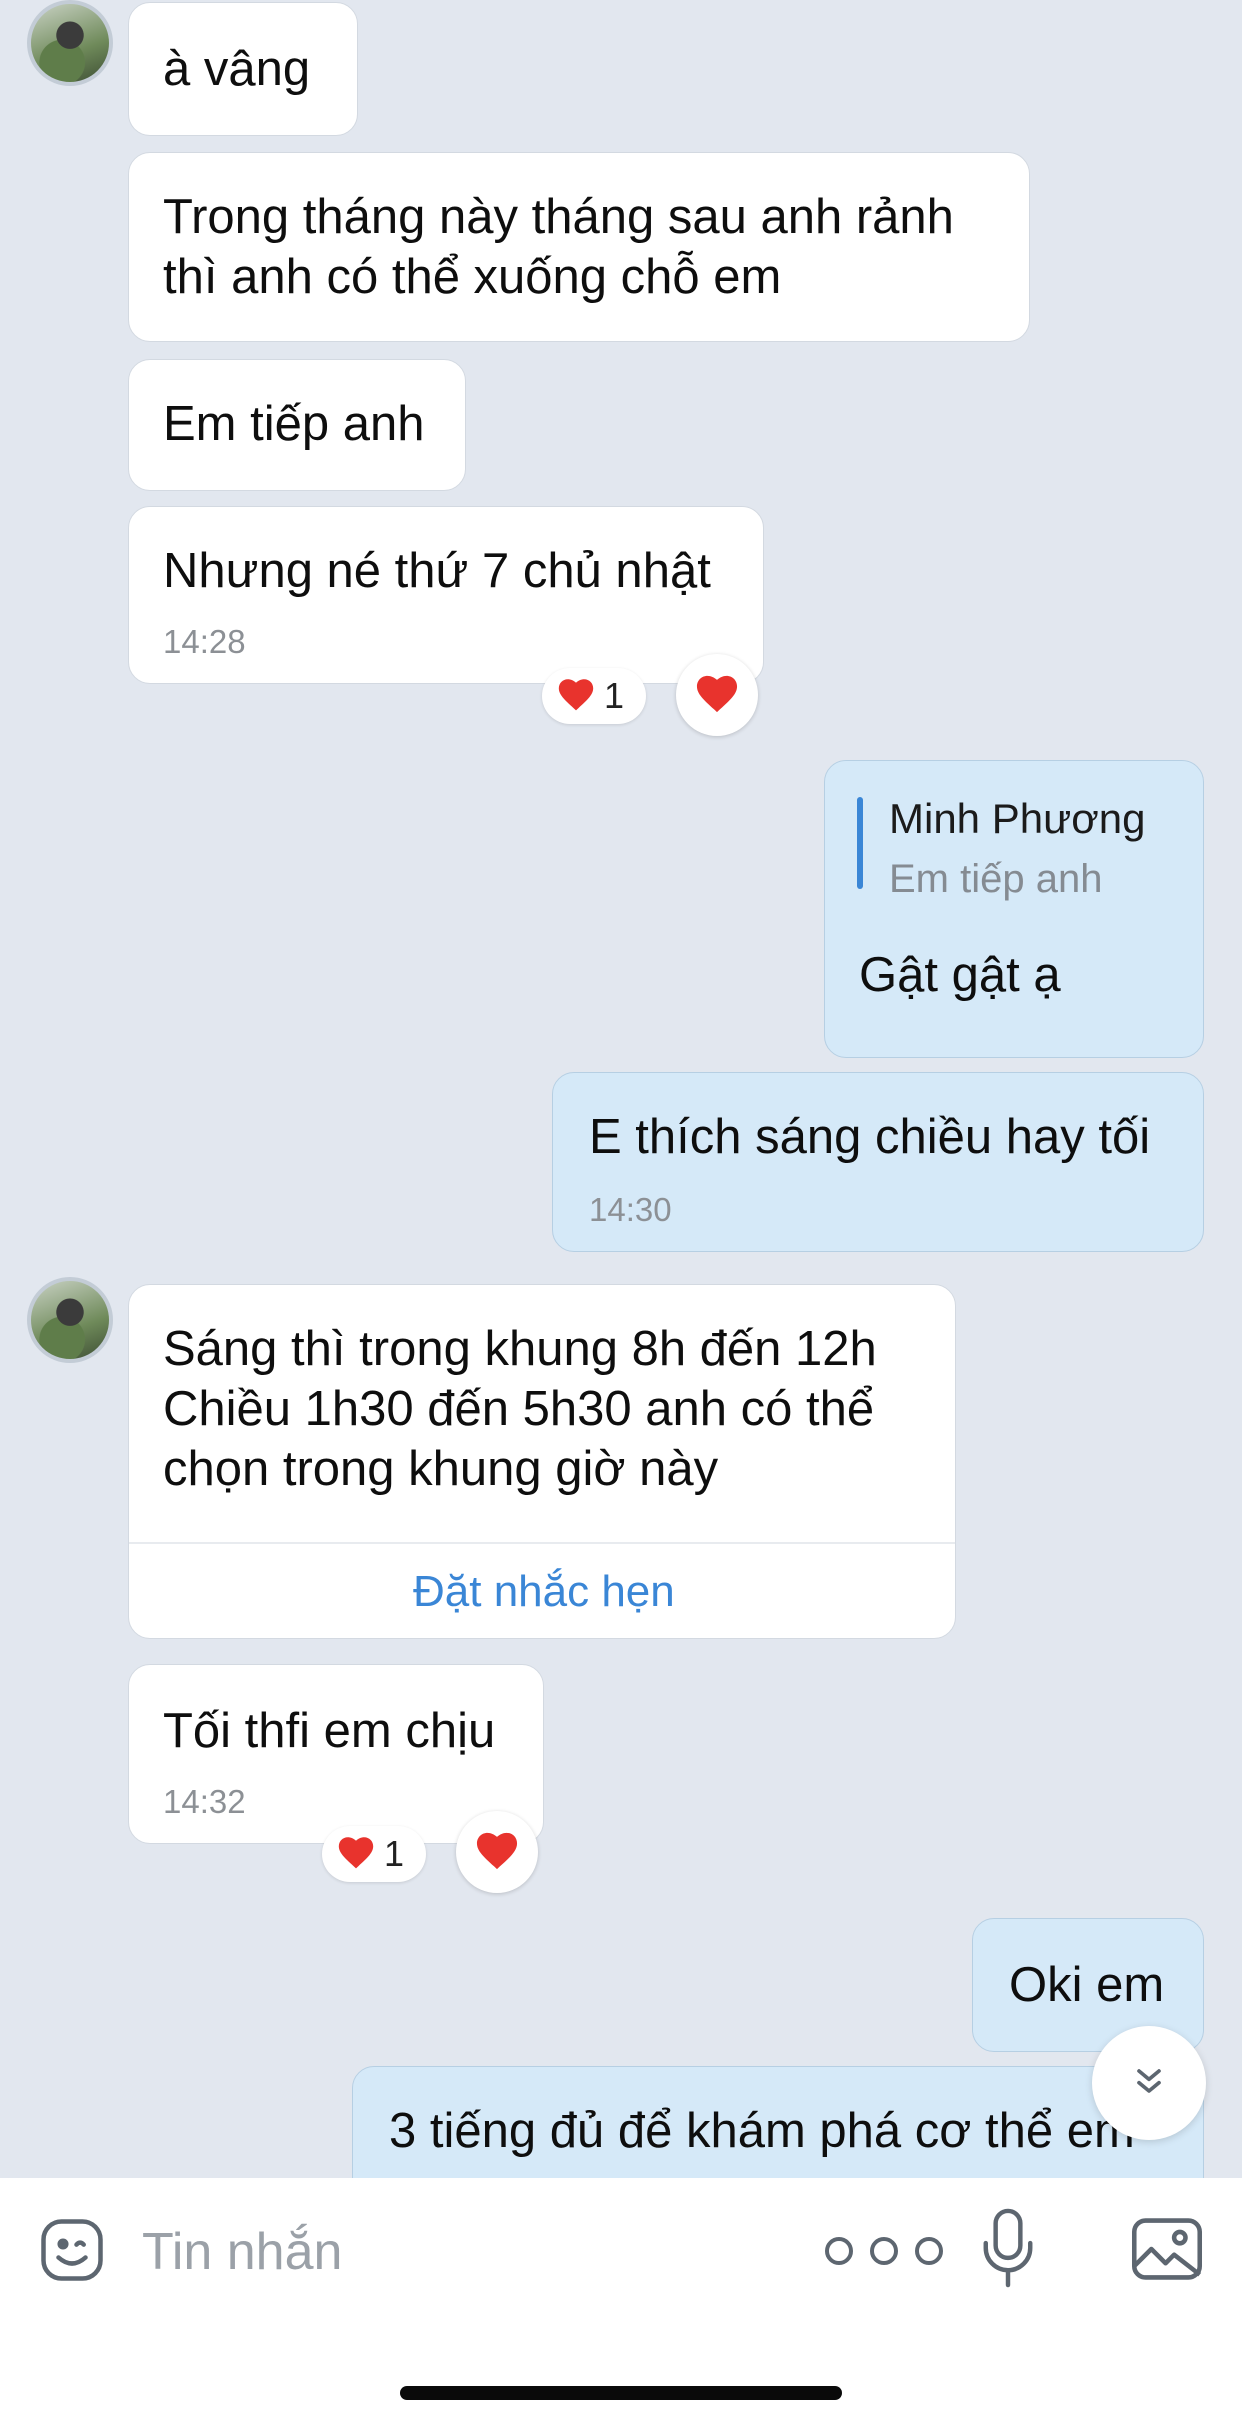 This screenshot has height=2421, width=1242. Describe the element at coordinates (630, 1209) in the screenshot. I see `message-timestamp: 14:30` at that location.